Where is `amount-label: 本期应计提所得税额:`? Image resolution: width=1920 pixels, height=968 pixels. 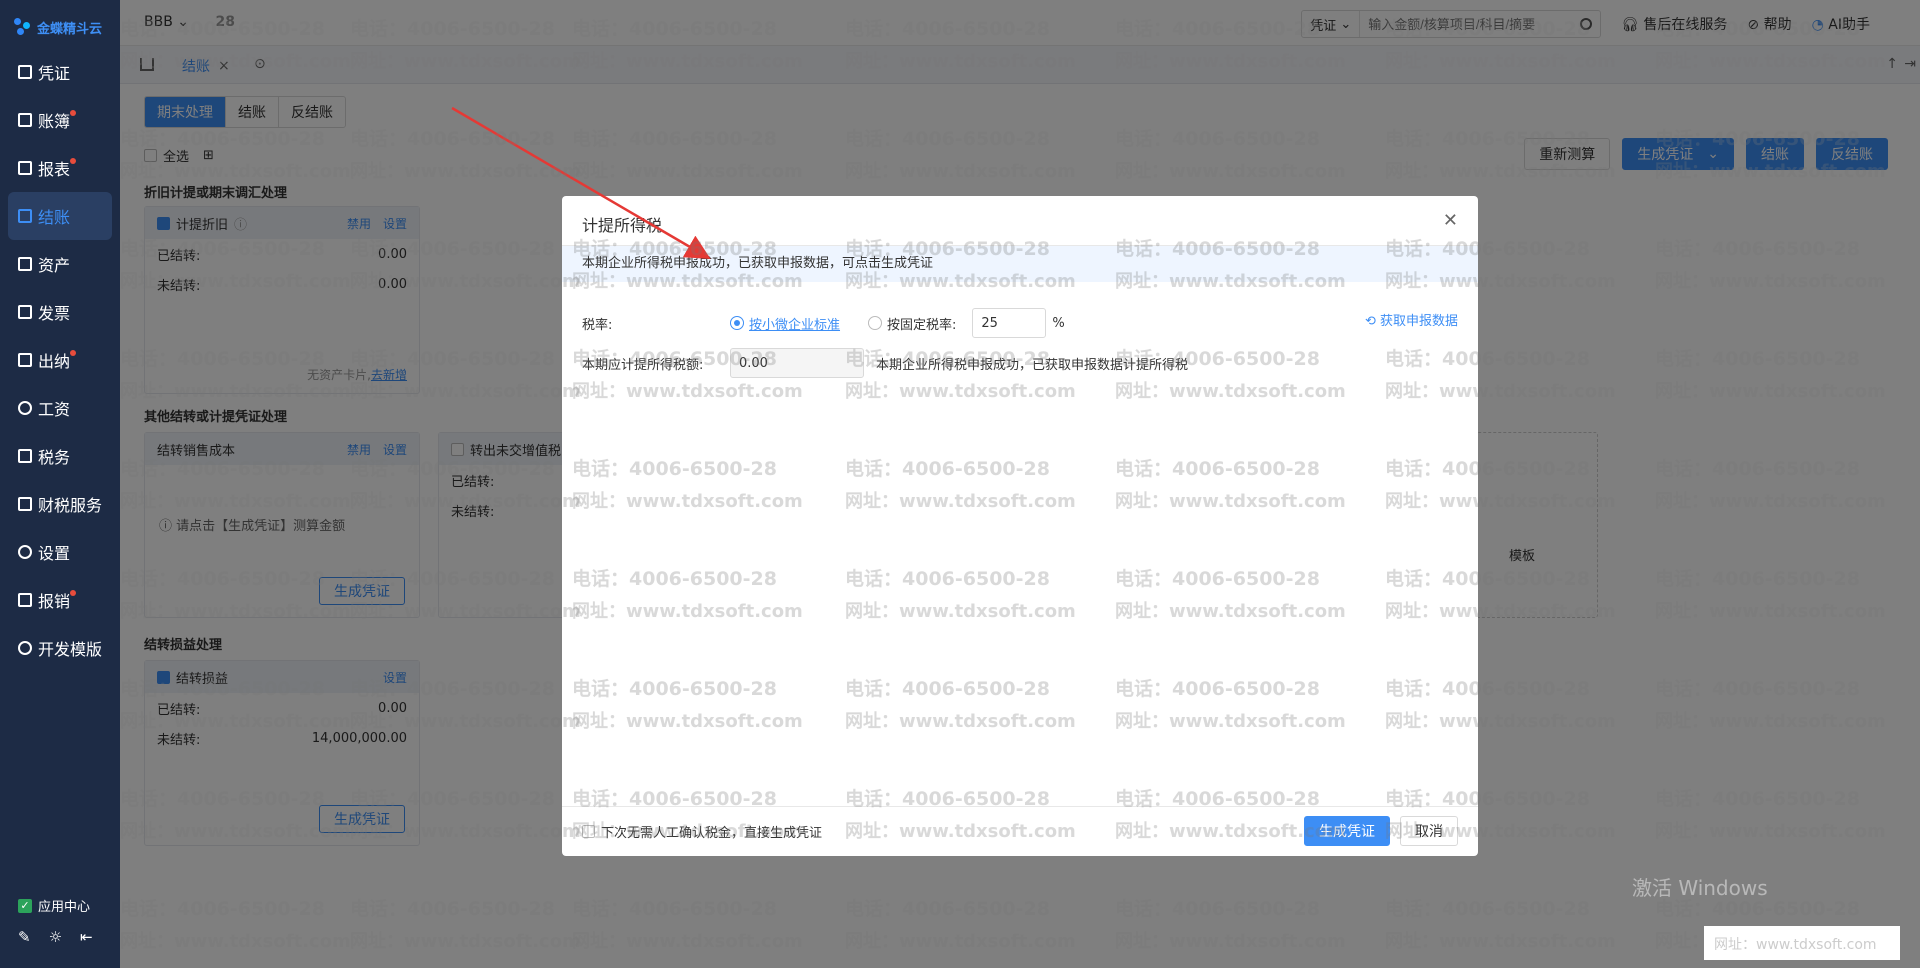 amount-label: 本期应计提所得税额: is located at coordinates (643, 365).